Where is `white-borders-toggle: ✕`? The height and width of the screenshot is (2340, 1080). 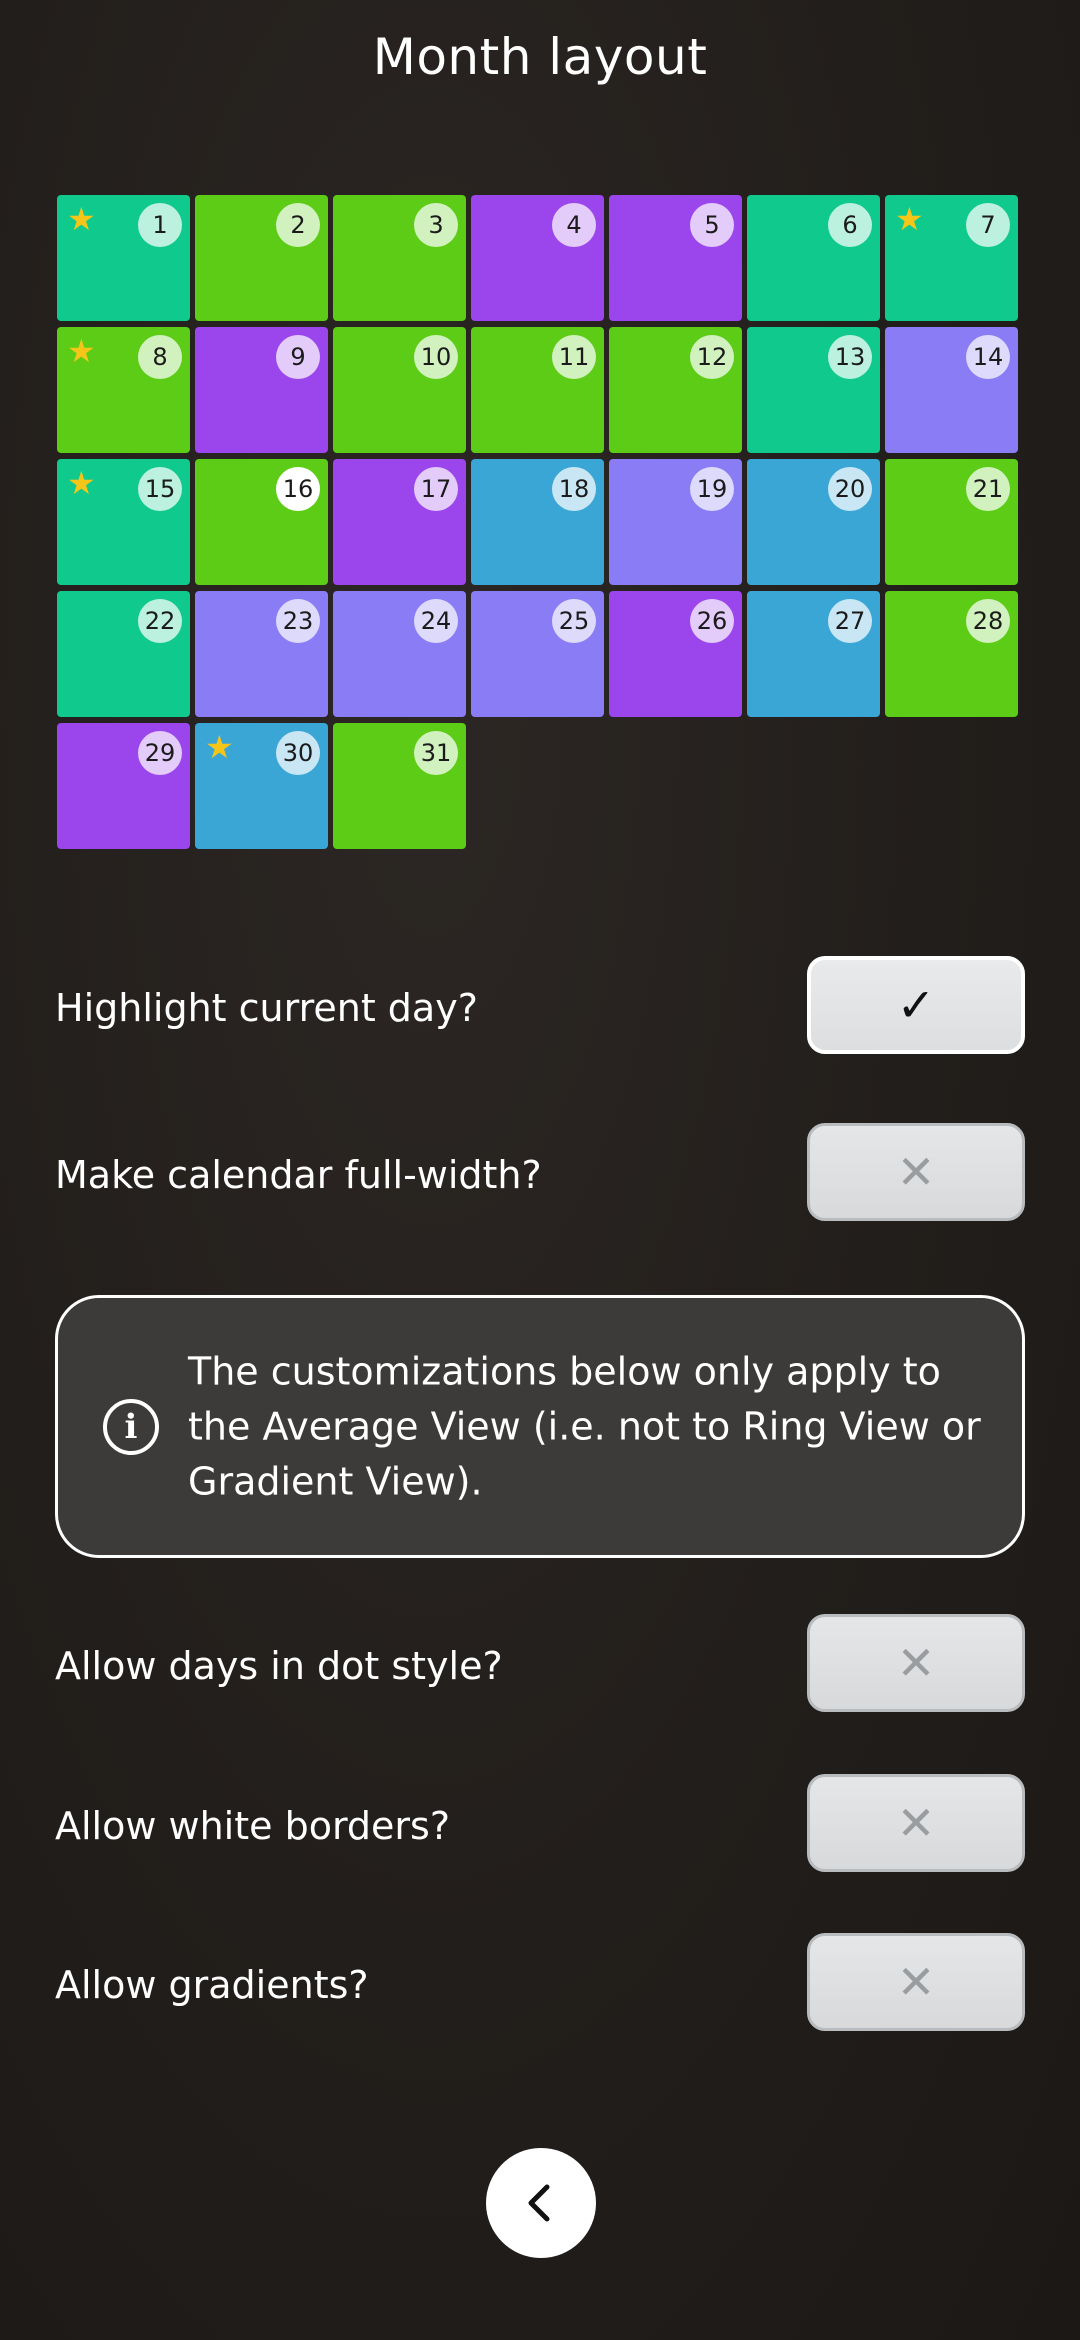 white-borders-toggle: ✕ is located at coordinates (916, 1823).